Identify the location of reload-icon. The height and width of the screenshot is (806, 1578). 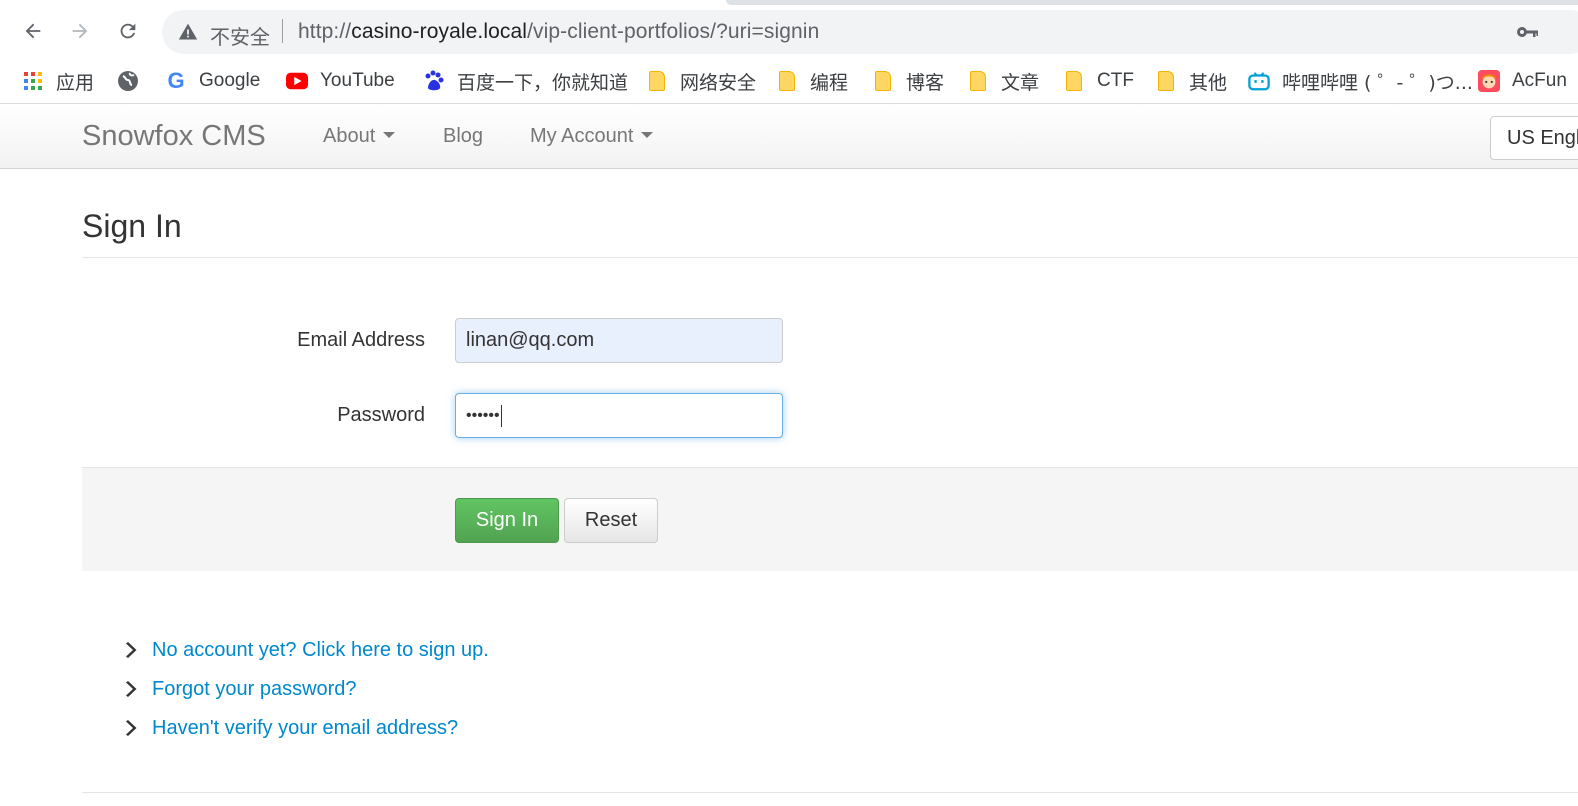
(128, 31).